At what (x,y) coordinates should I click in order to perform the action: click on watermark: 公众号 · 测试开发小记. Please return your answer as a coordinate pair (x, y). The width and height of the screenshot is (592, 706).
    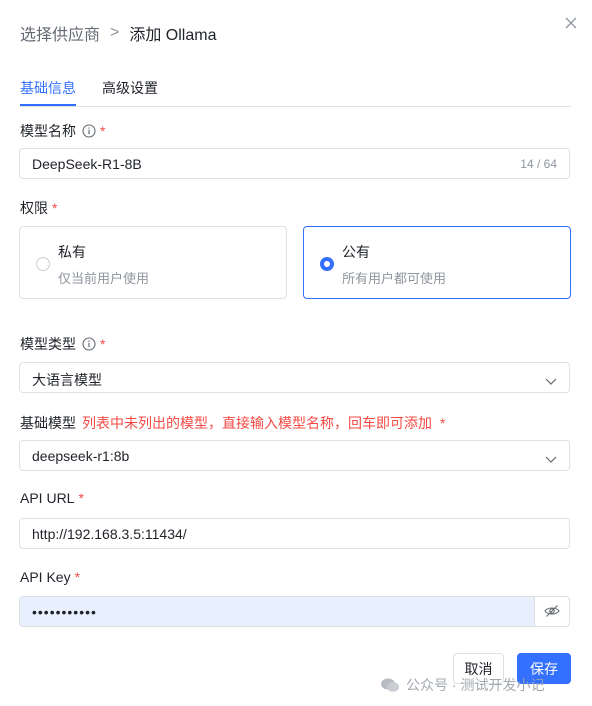
    Looking at the image, I should click on (462, 685).